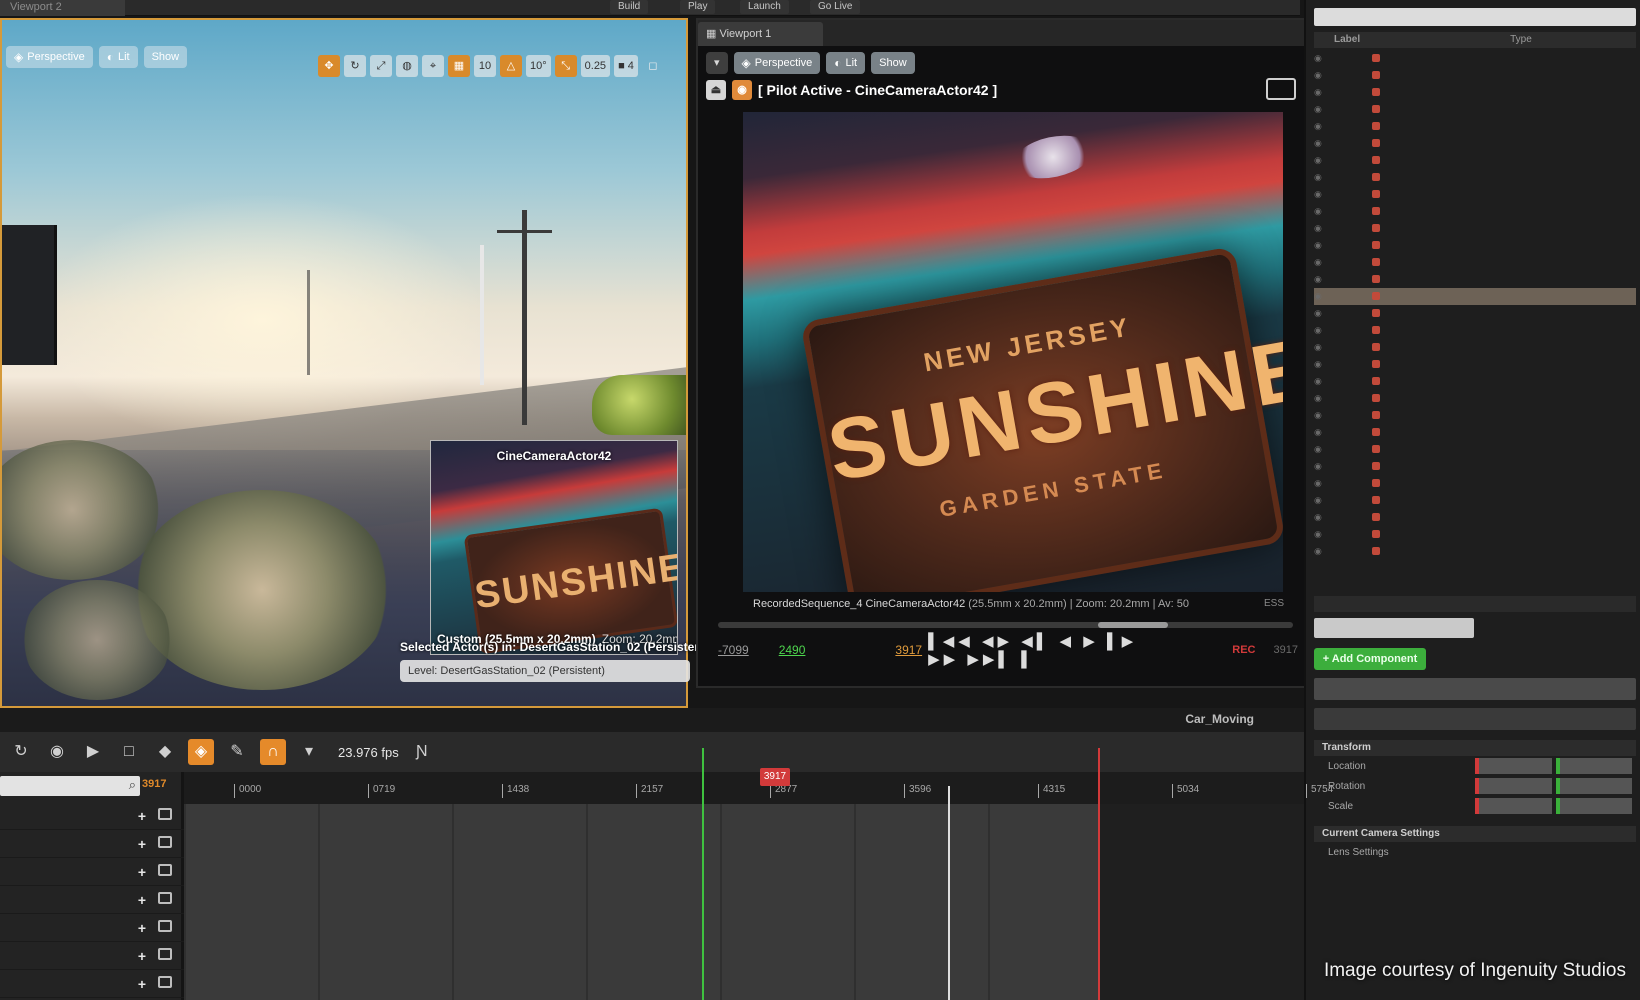 The image size is (1640, 1000). What do you see at coordinates (653, 66) in the screenshot?
I see `maximize-viewport-button: ◻` at bounding box center [653, 66].